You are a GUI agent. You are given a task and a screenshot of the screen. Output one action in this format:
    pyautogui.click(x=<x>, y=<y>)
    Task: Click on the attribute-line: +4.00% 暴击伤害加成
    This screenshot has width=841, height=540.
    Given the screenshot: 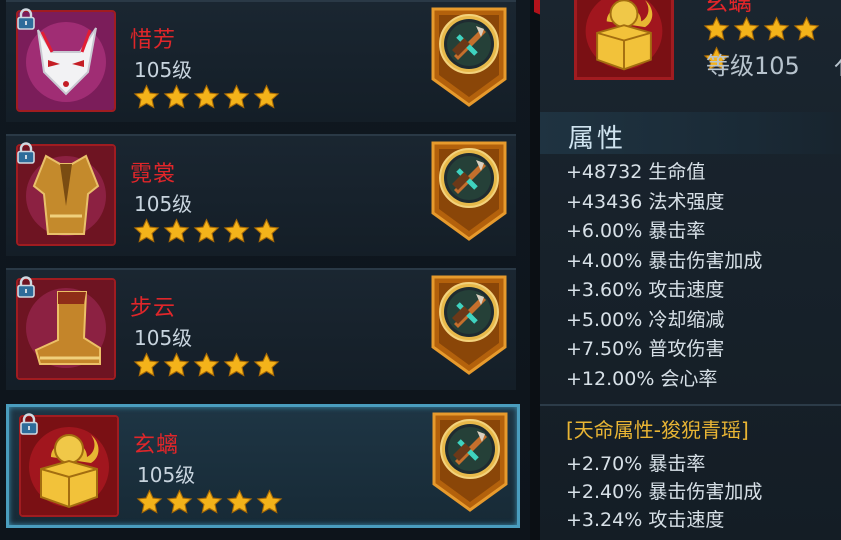 What is the action you would take?
    pyautogui.click(x=664, y=260)
    